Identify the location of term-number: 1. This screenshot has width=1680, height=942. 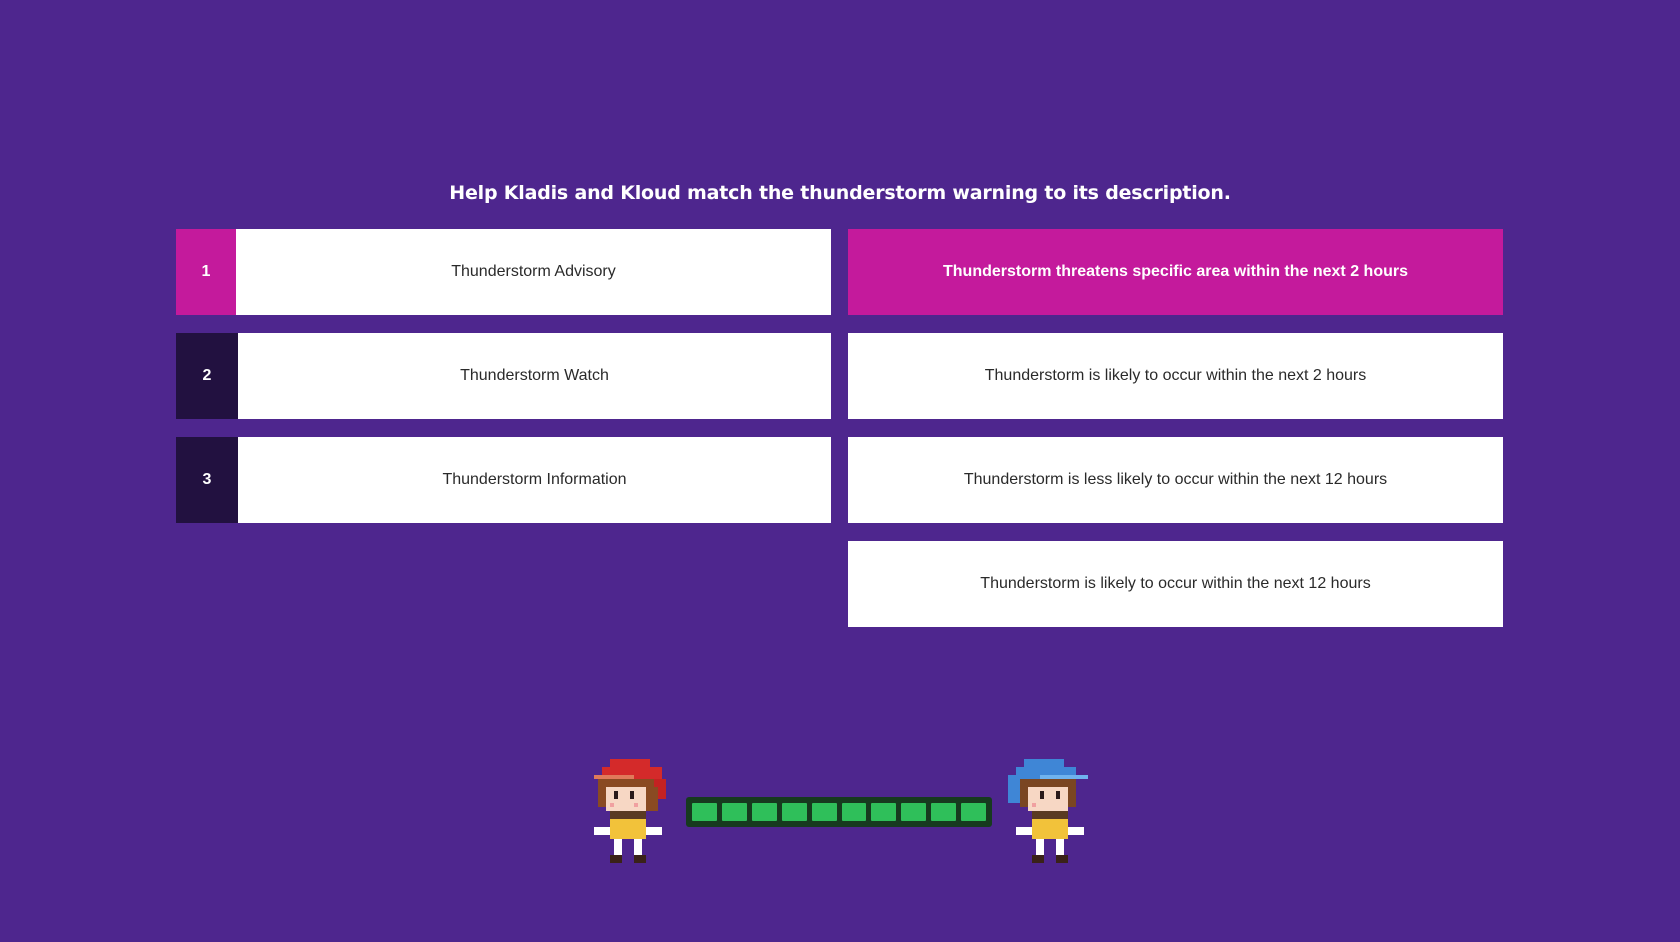
(206, 272).